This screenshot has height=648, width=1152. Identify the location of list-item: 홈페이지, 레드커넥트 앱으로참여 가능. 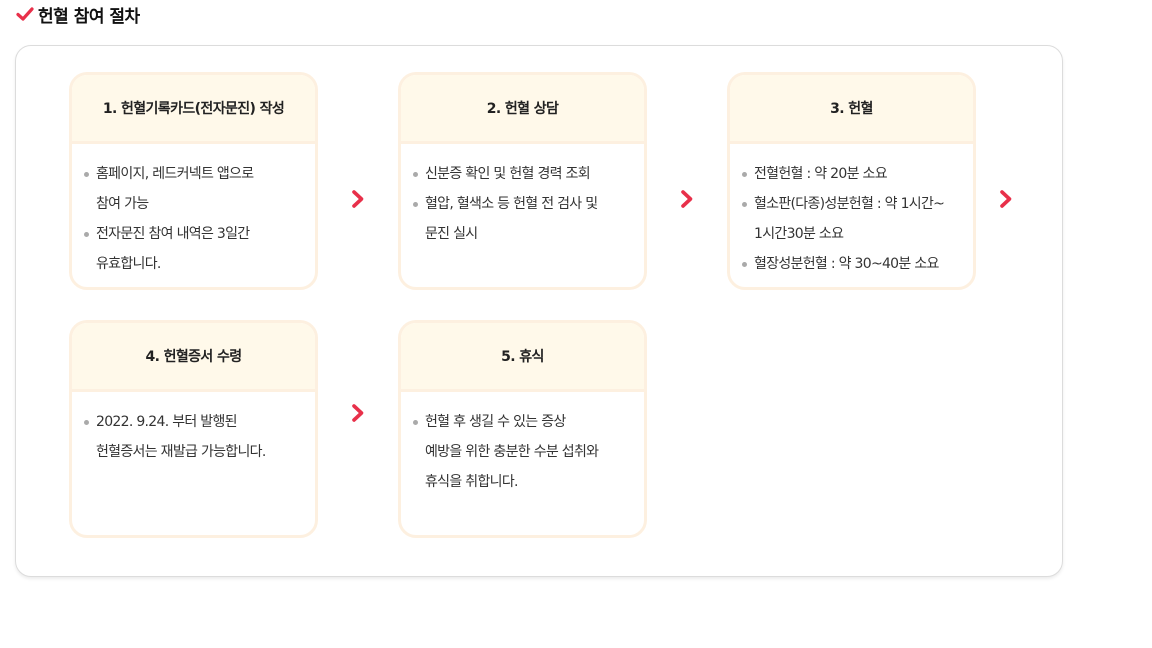
(194, 189).